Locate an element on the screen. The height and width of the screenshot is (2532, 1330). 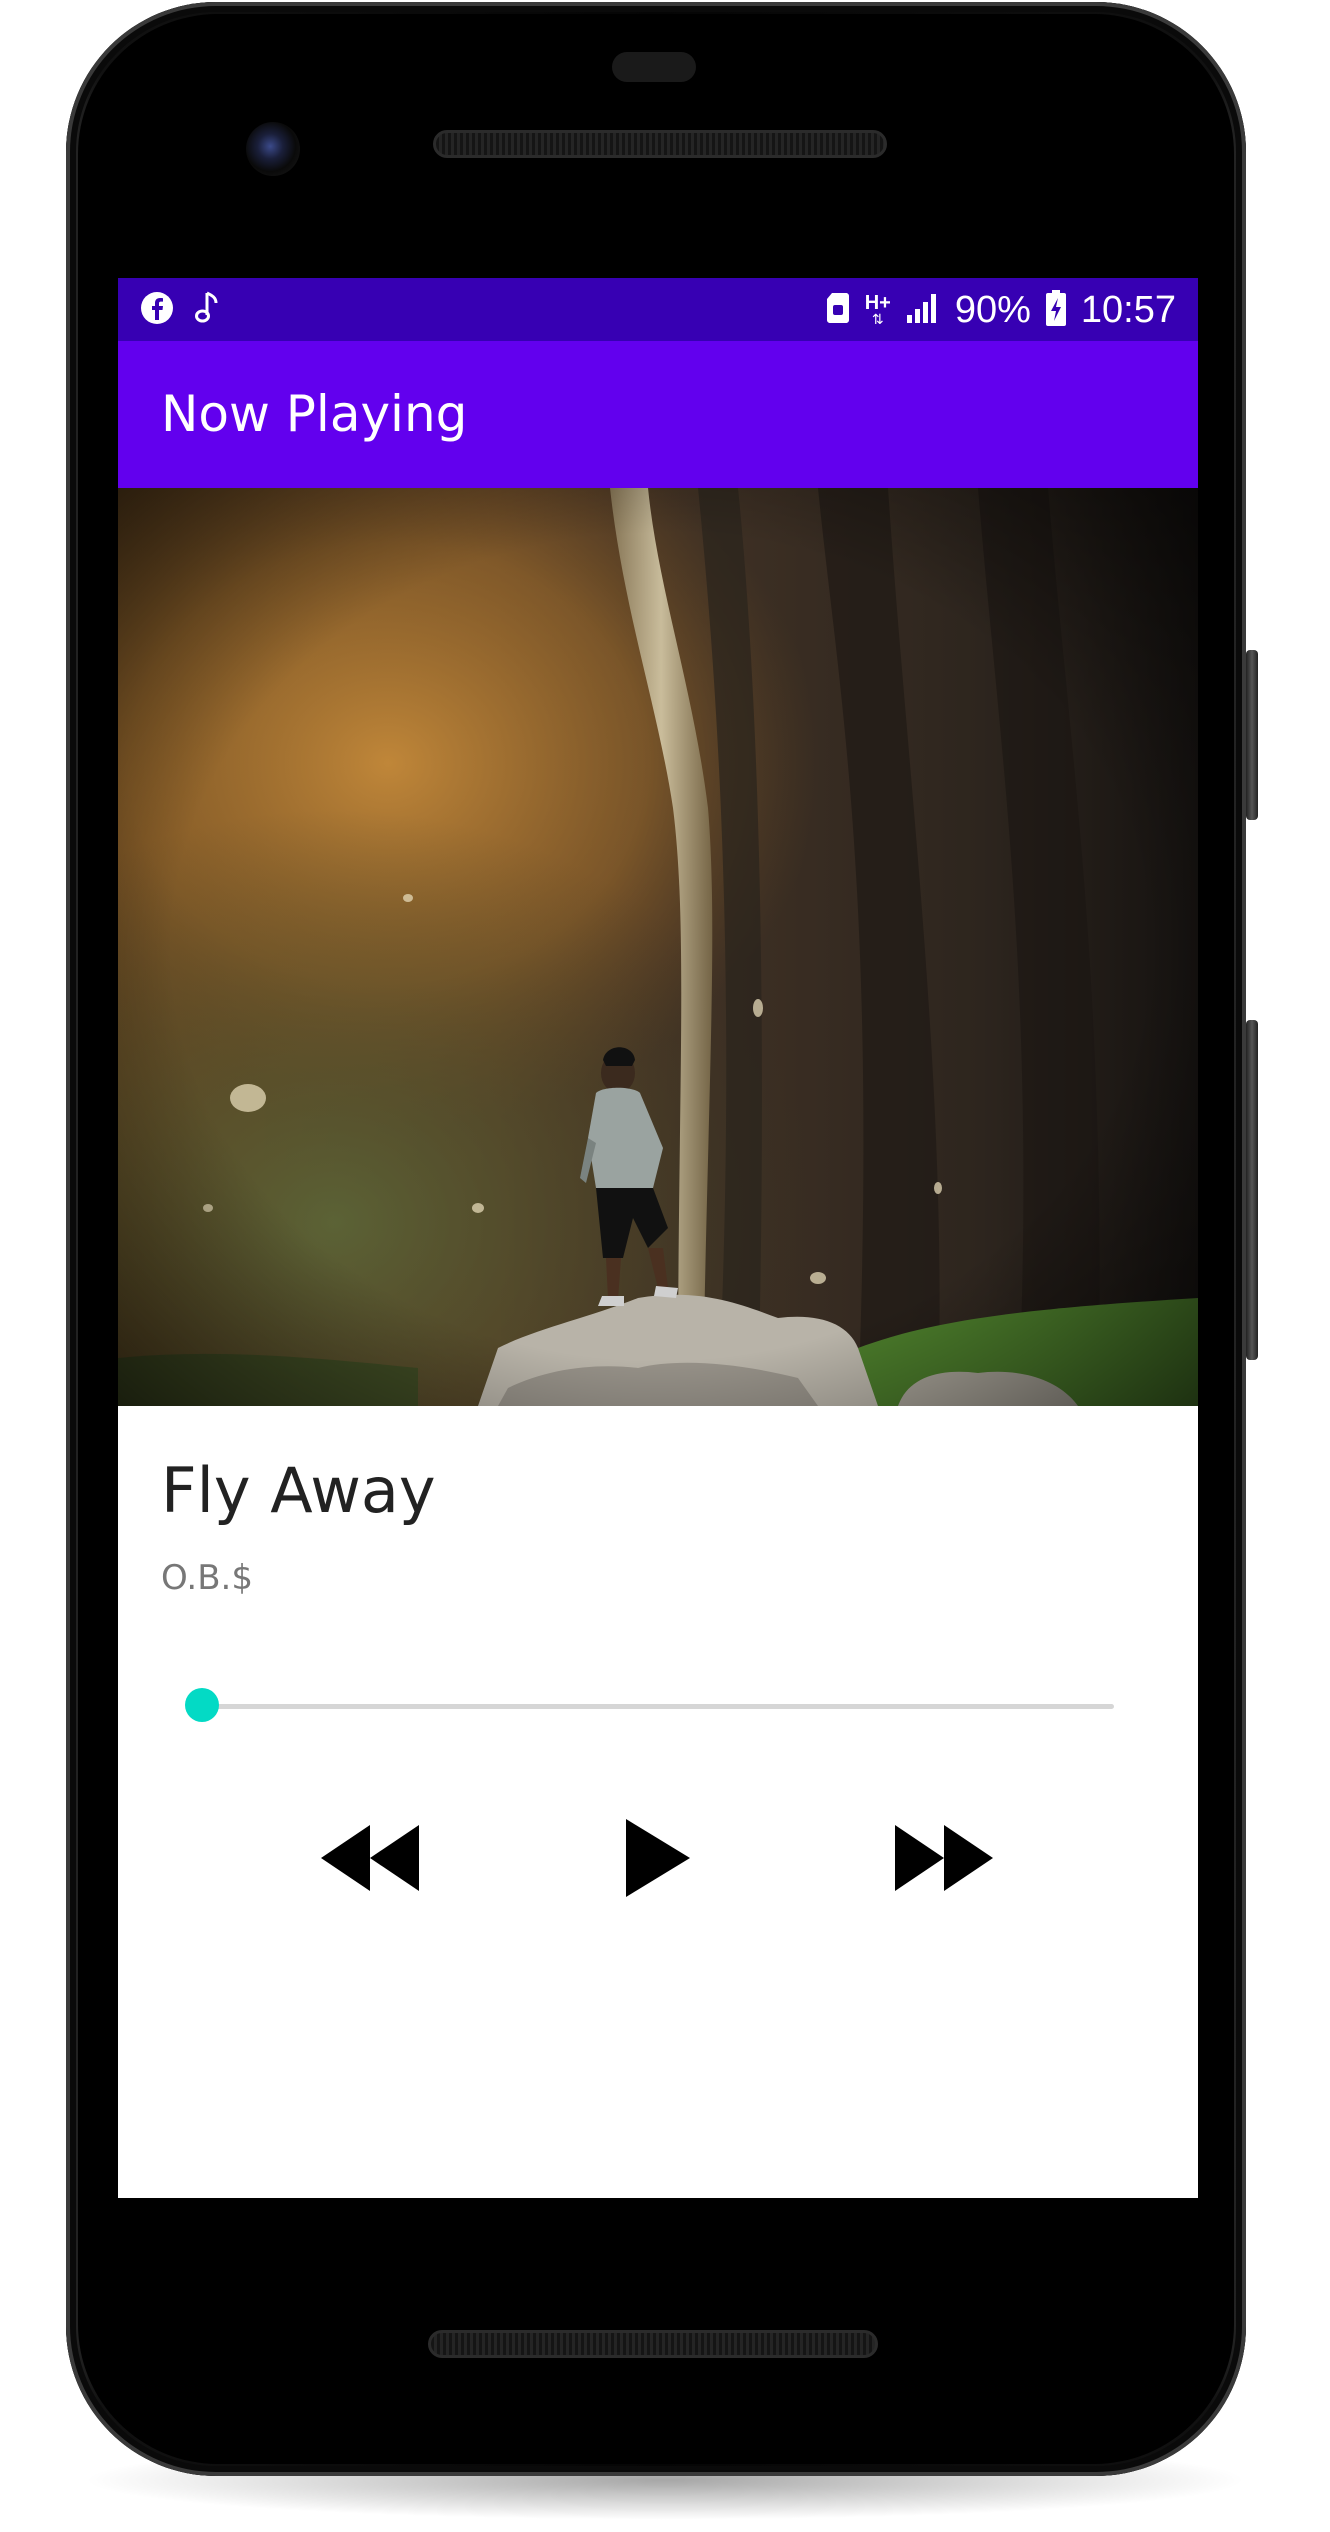
front-camera is located at coordinates (273, 149).